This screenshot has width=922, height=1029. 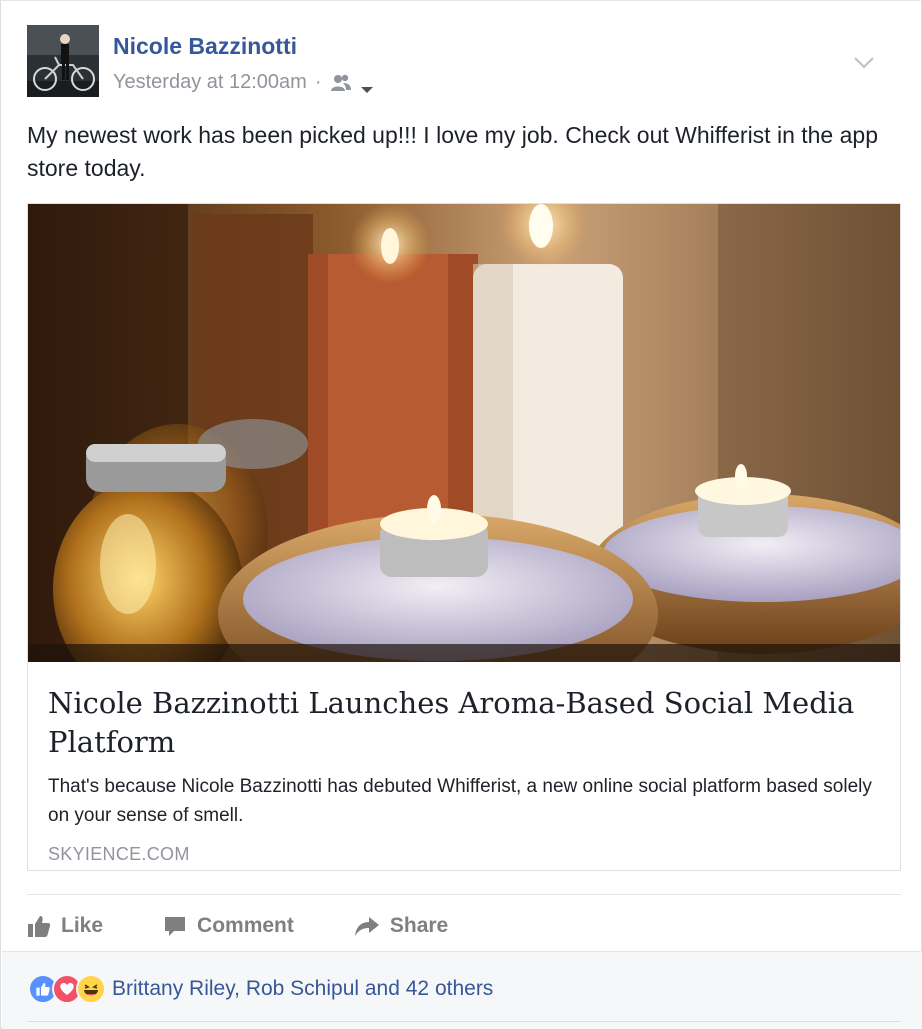 I want to click on avatar, so click(x=63, y=61).